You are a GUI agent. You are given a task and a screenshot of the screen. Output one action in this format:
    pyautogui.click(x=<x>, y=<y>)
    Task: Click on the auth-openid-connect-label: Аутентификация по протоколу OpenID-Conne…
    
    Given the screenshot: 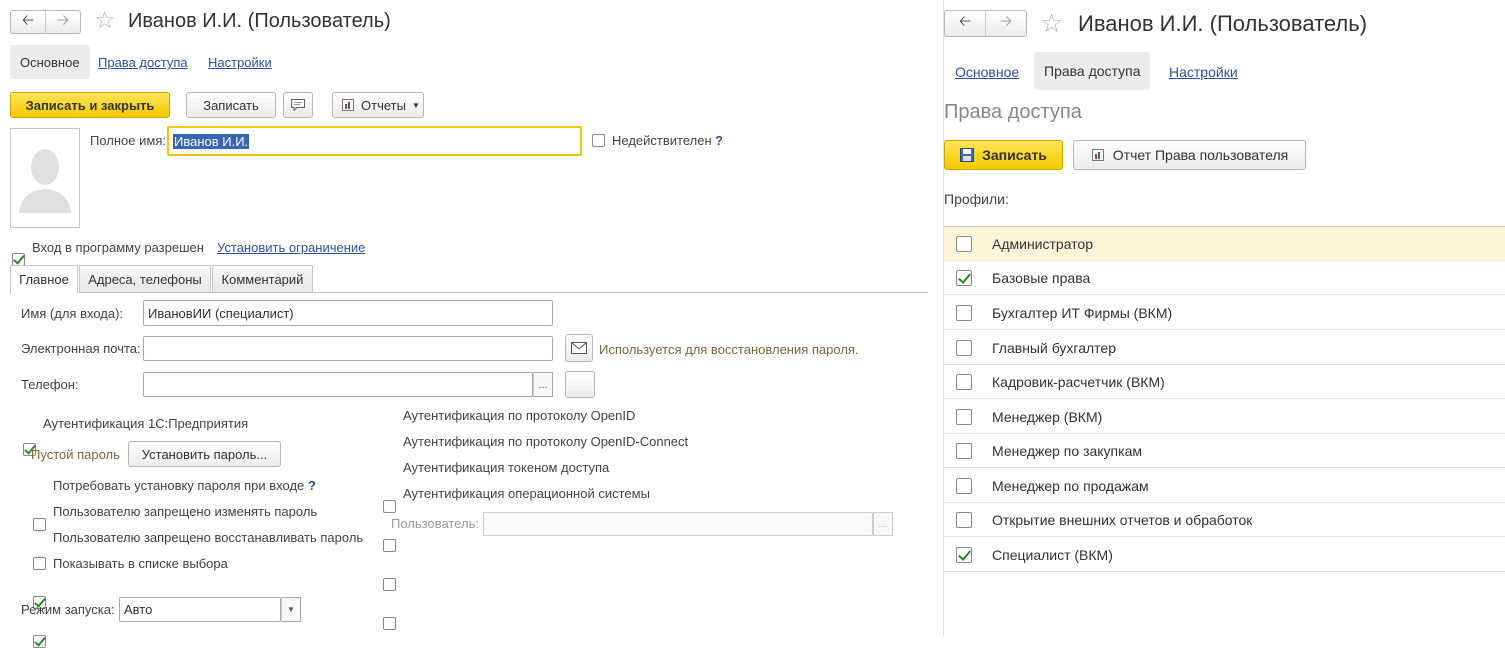 What is the action you would take?
    pyautogui.click(x=546, y=441)
    